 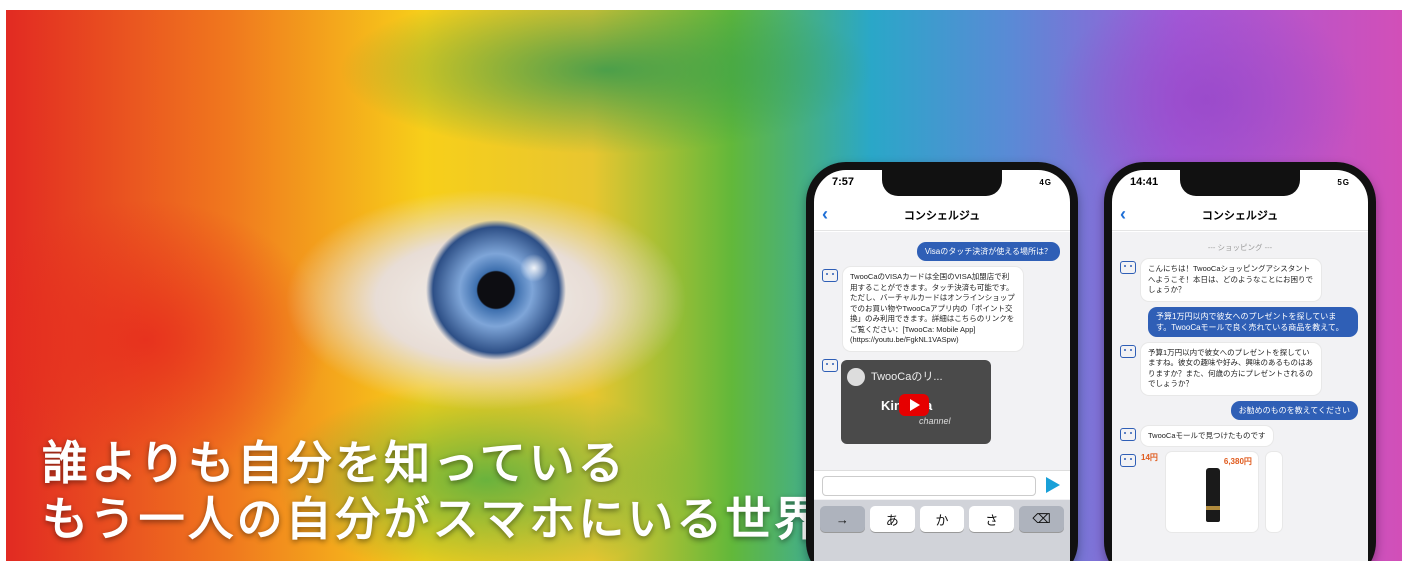 I want to click on youtube-play-icon, so click(x=914, y=404).